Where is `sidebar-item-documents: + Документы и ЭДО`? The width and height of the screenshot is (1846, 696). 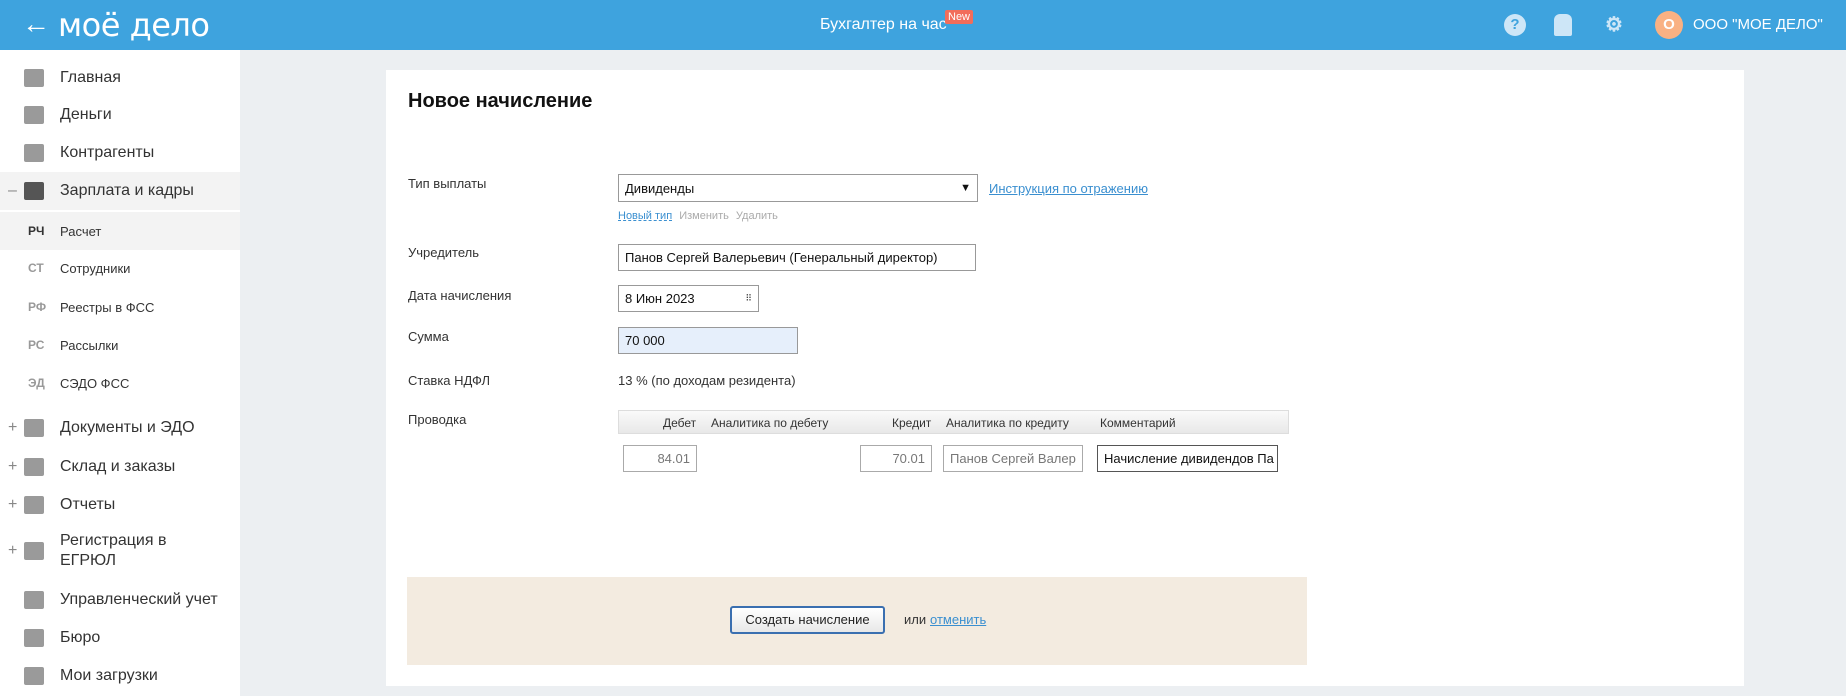 sidebar-item-documents: + Документы и ЭДО is located at coordinates (120, 428).